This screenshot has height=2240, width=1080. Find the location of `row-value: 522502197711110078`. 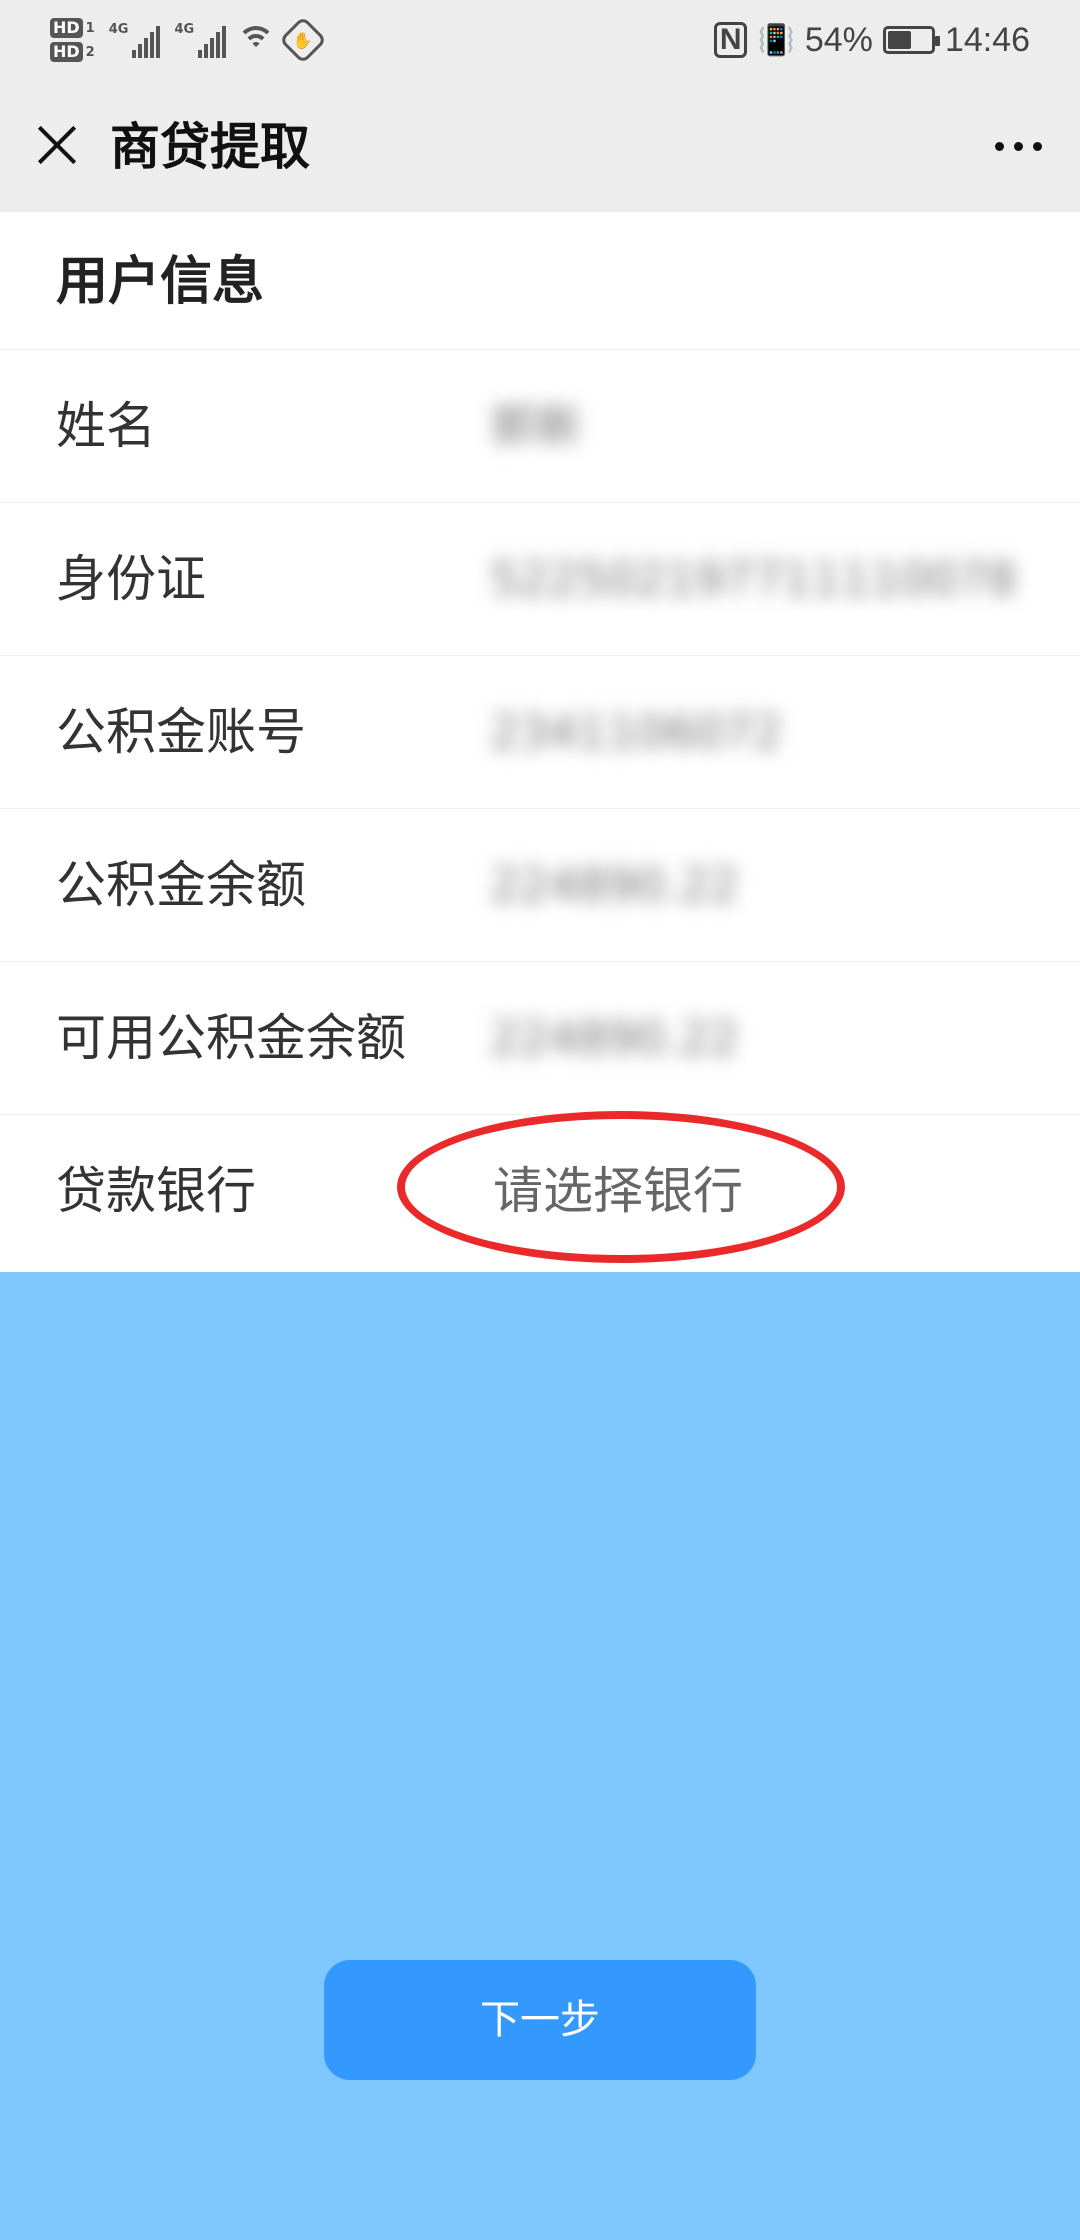

row-value: 522502197711110078 is located at coordinates (753, 579).